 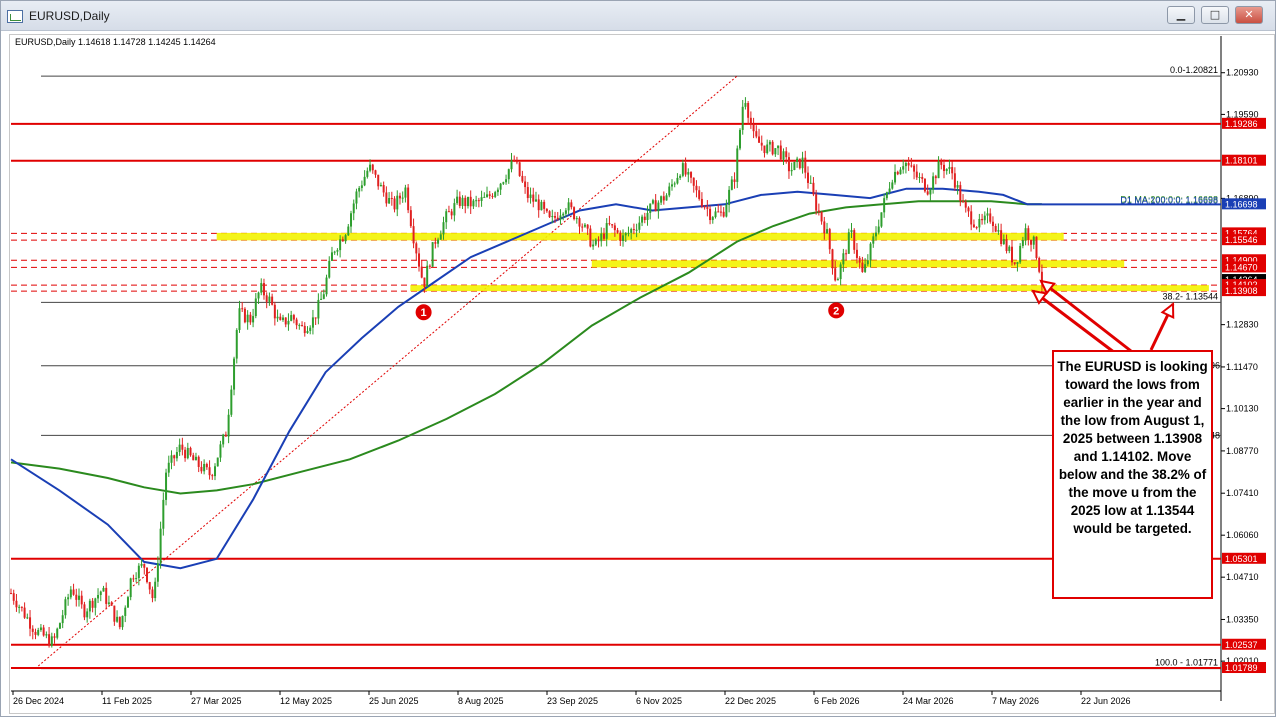 I want to click on support-zone, so click(x=640, y=236).